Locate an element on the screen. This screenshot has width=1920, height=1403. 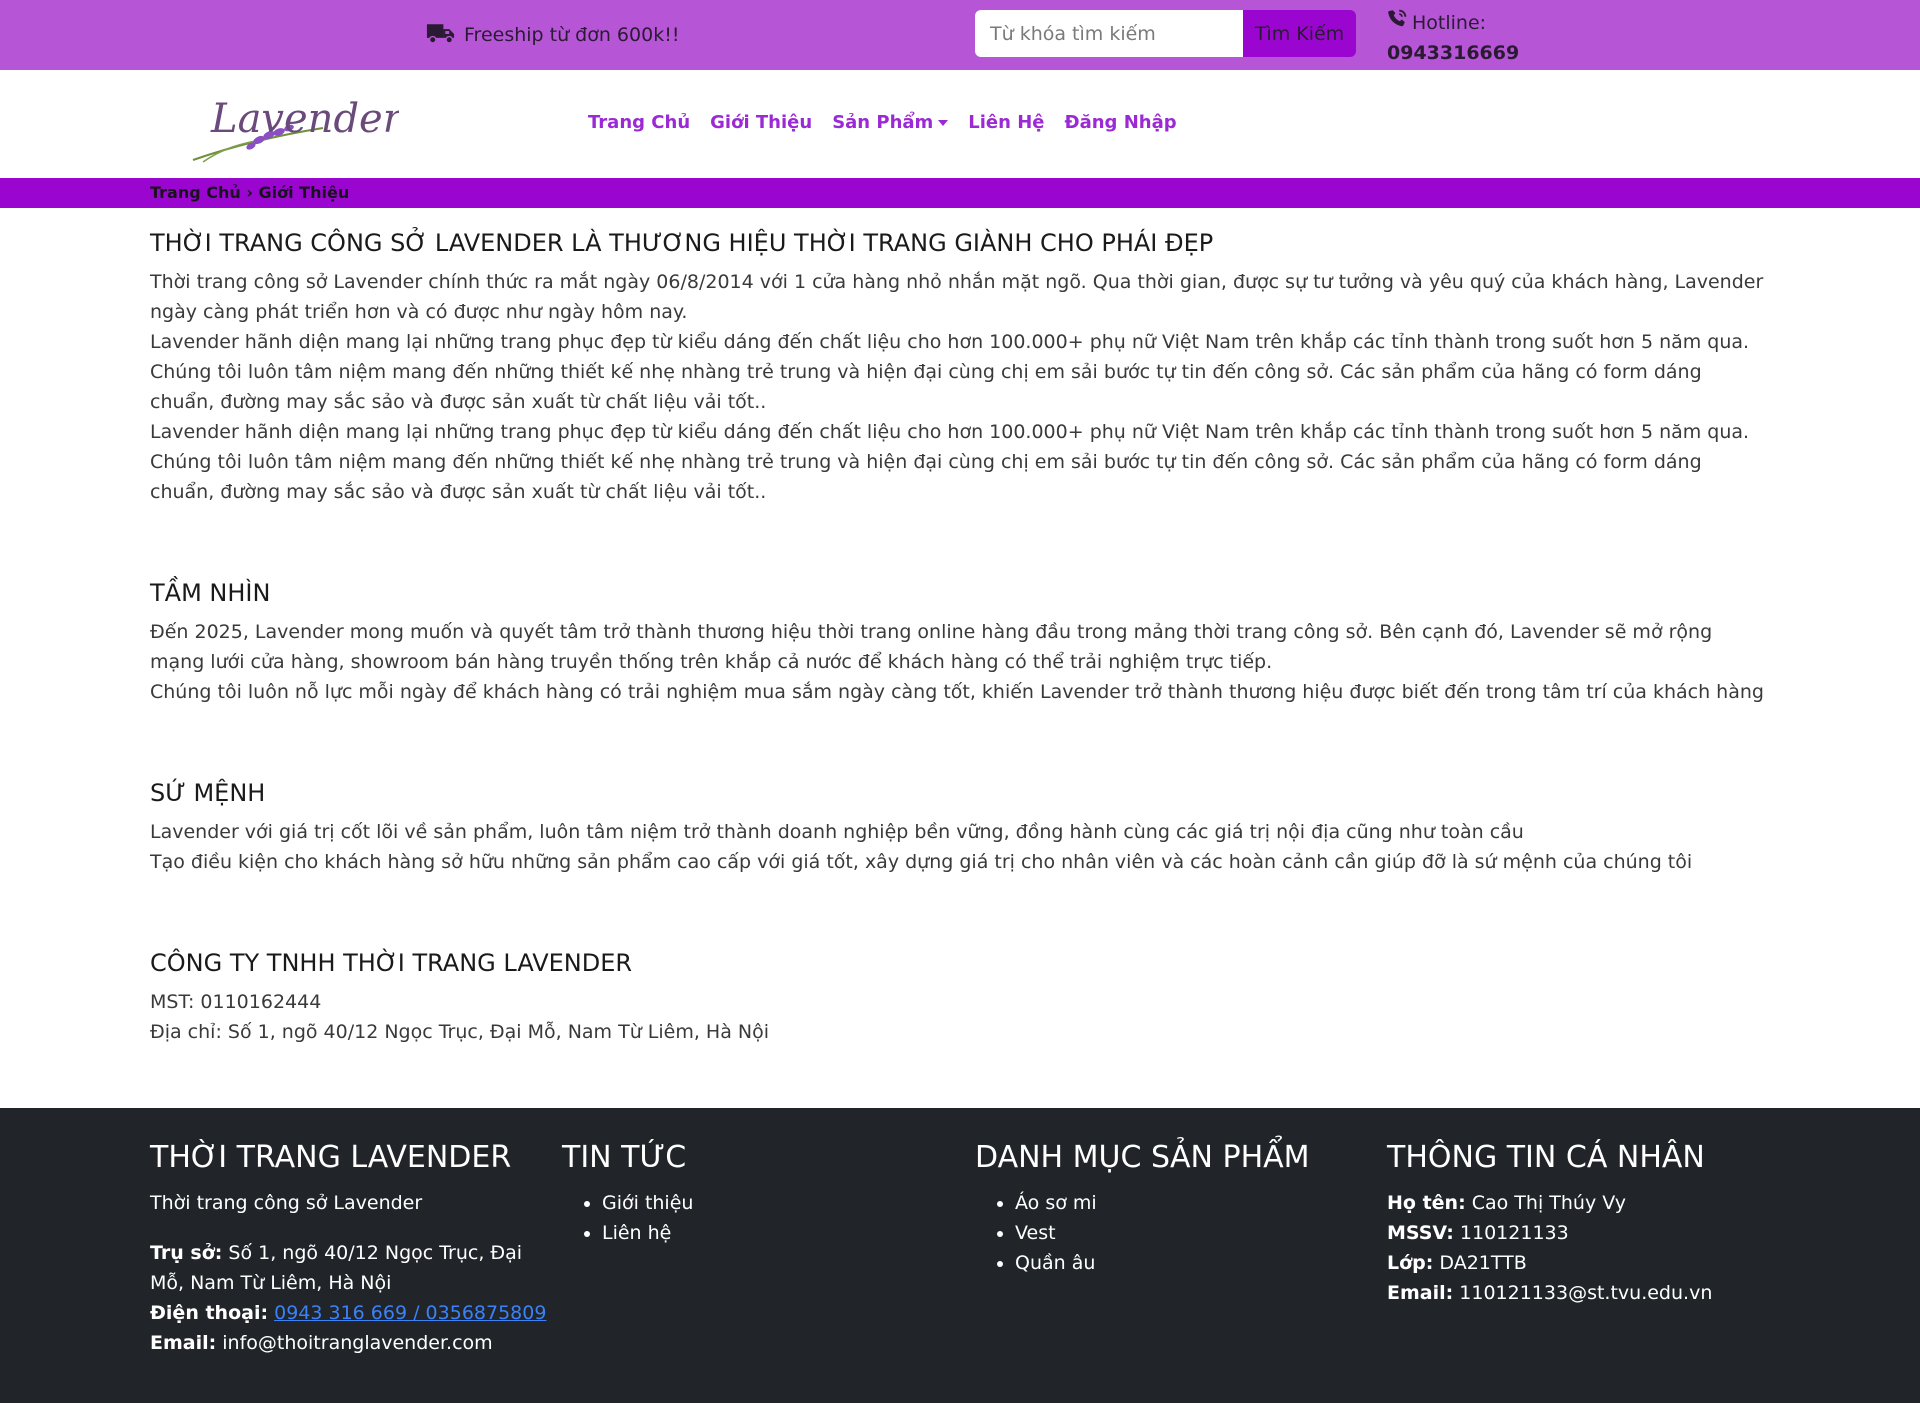
nav-products: Sản Phẩm is located at coordinates (890, 122).